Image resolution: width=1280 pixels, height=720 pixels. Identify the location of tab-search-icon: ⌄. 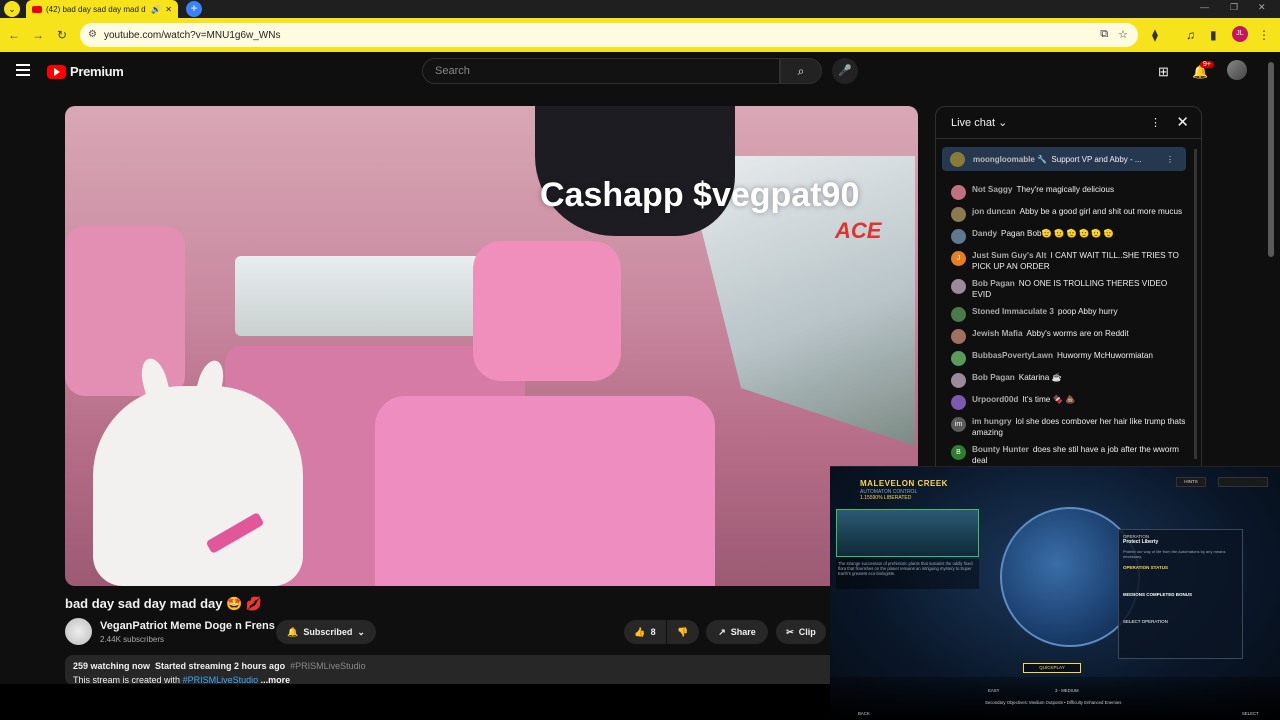
(12, 9).